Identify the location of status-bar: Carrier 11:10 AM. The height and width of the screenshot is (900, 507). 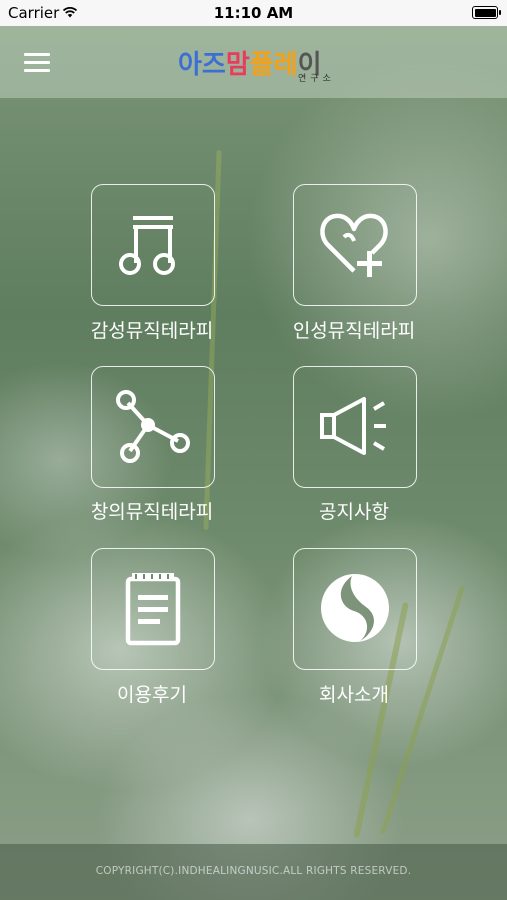
(253, 13).